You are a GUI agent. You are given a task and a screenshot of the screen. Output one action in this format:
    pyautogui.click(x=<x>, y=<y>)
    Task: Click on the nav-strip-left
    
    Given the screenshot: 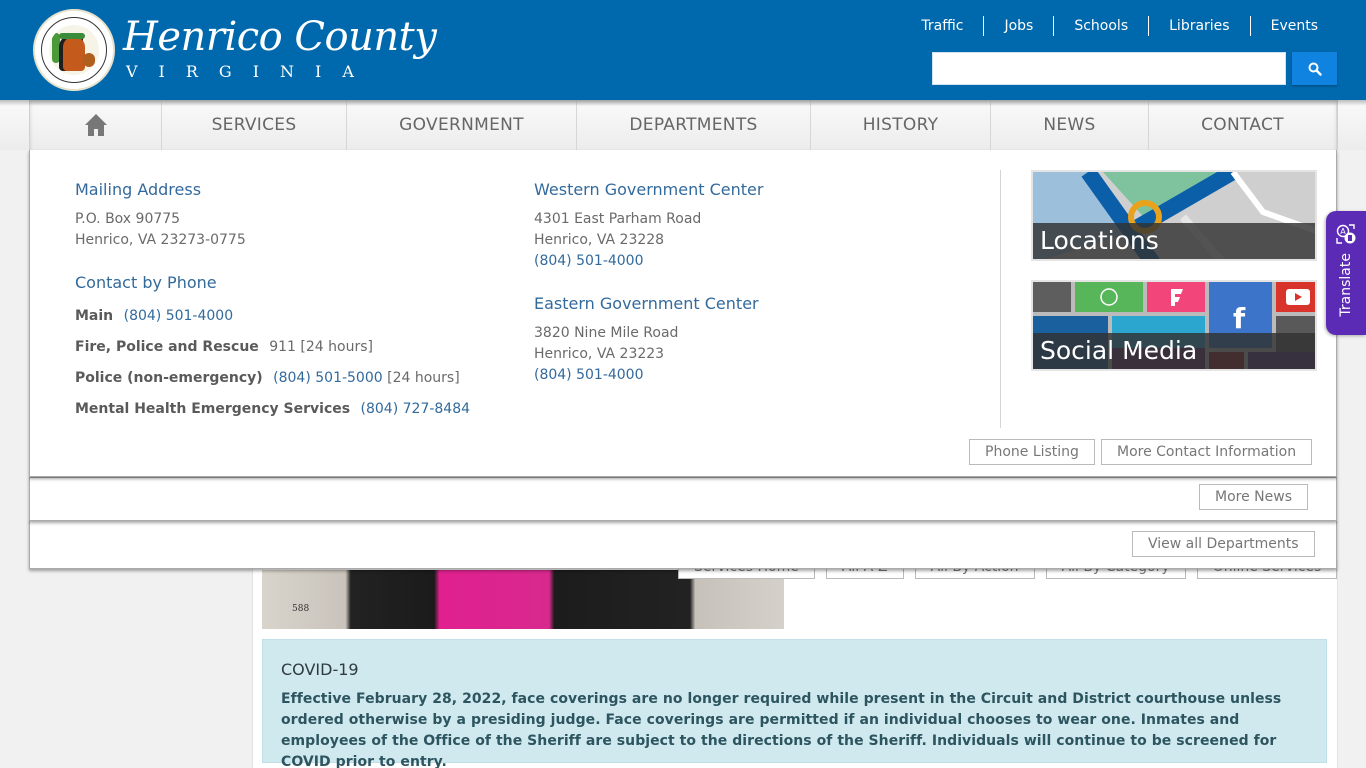 What is the action you would take?
    pyautogui.click(x=14, y=125)
    